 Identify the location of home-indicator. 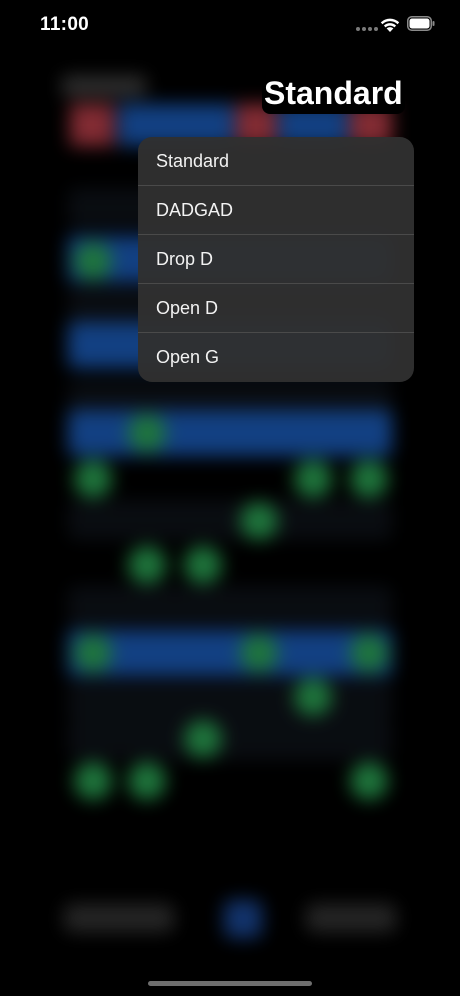
(230, 983).